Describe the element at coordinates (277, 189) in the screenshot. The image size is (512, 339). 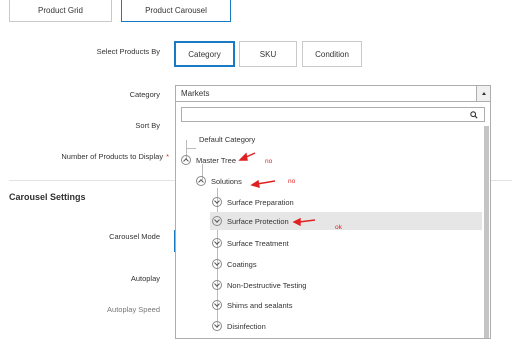
I see `annotation-arrows` at that location.